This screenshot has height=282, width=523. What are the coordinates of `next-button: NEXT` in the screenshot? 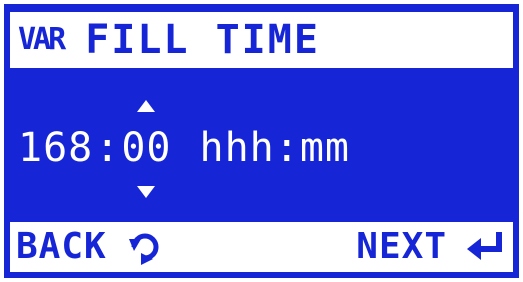 It's located at (430, 247).